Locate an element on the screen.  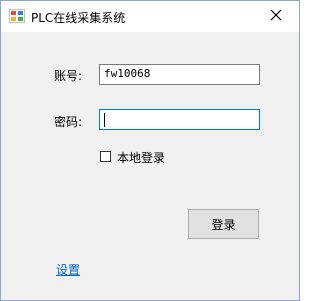
password-label: 密码: is located at coordinates (68, 122).